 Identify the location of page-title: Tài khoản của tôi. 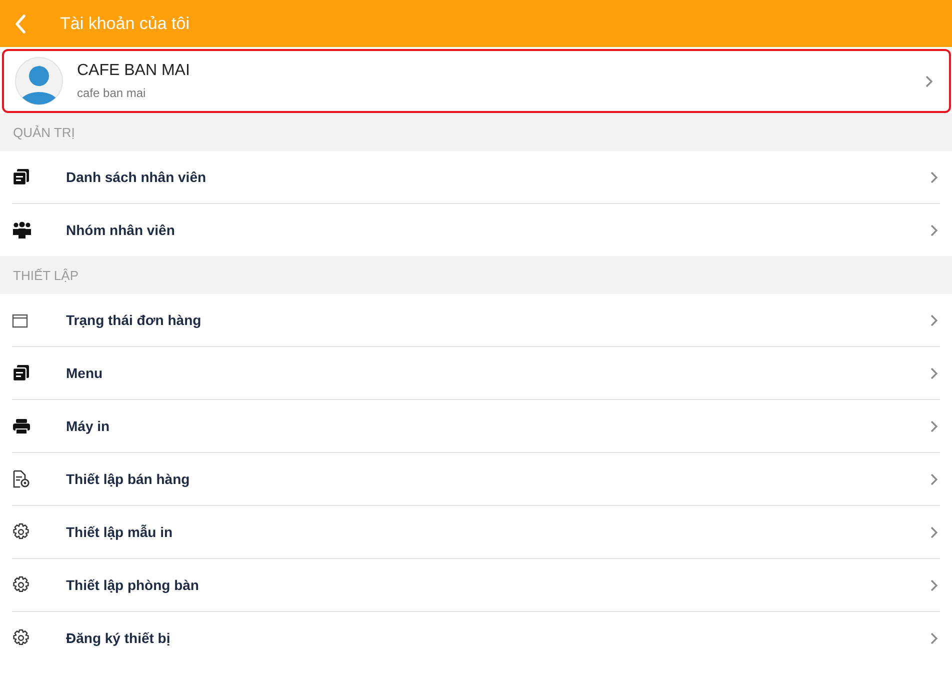
(125, 24).